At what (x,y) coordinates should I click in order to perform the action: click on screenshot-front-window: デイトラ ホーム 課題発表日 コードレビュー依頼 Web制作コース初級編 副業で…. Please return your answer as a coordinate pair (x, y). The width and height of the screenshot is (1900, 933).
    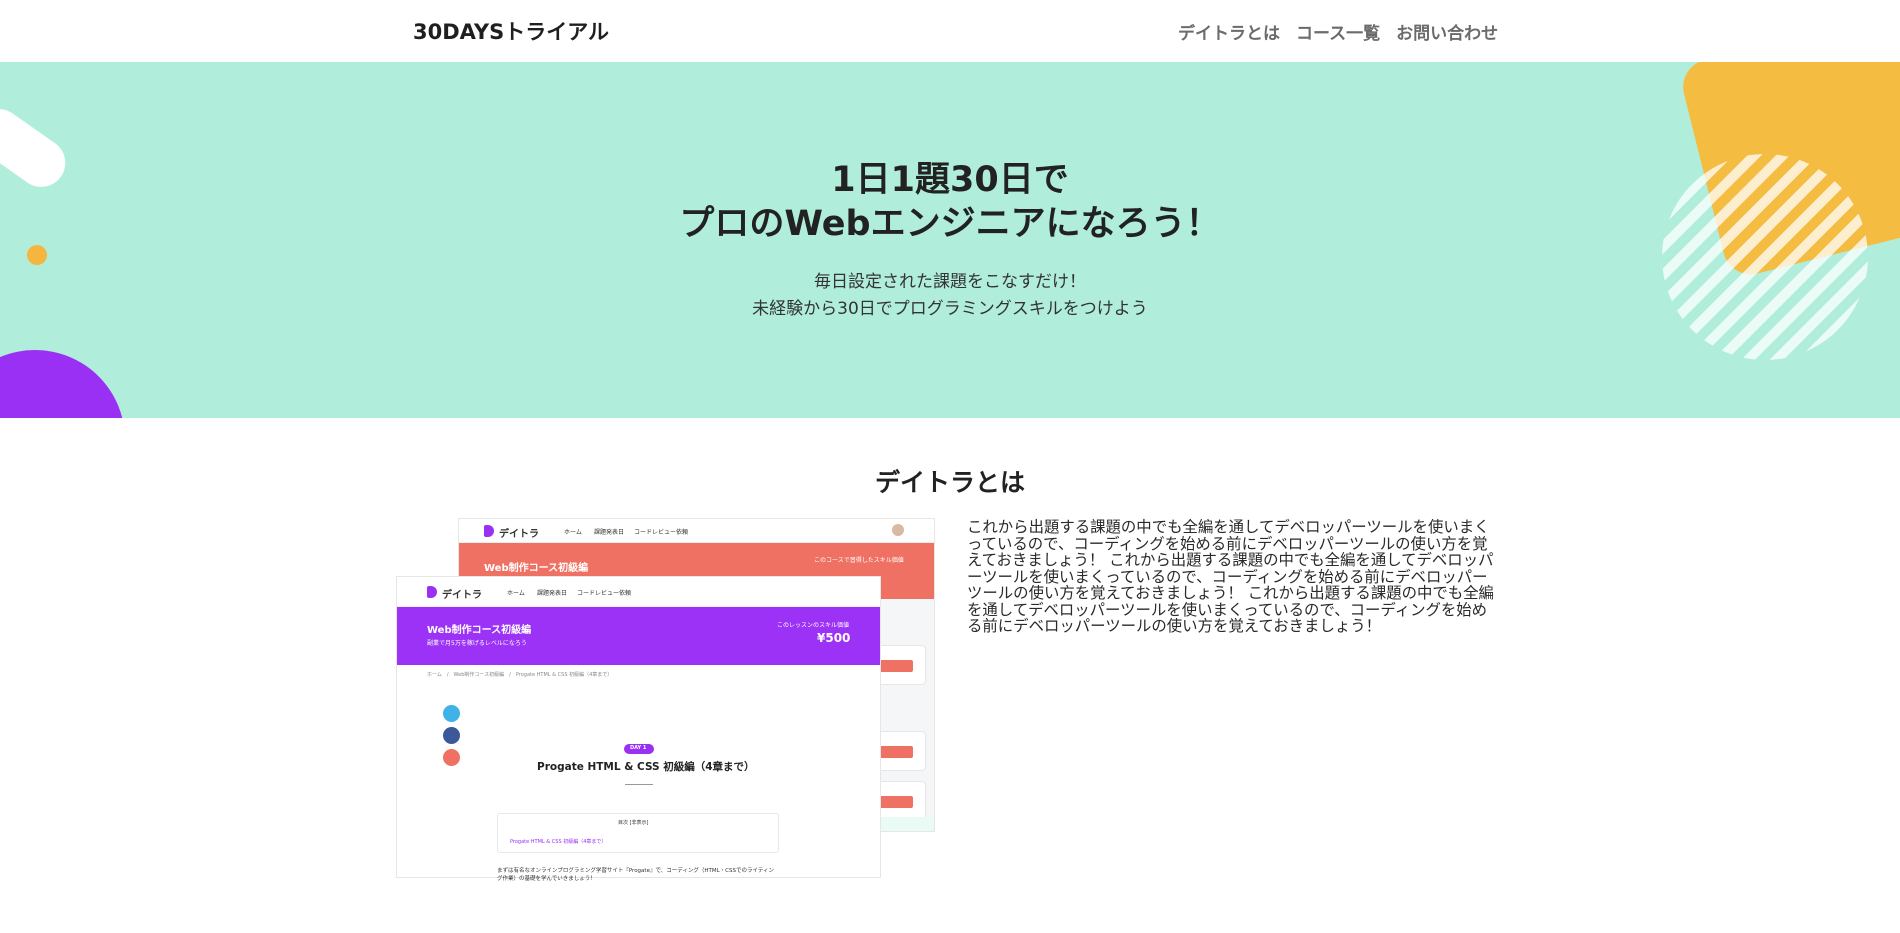
    Looking at the image, I should click on (638, 729).